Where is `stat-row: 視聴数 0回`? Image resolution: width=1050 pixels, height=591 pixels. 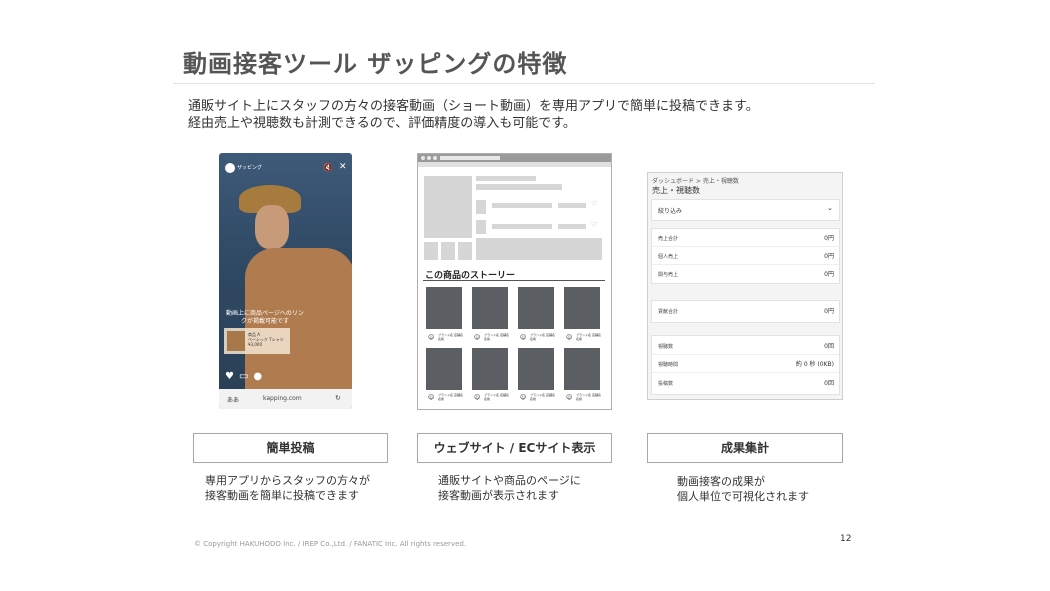
stat-row: 視聴数 0回 is located at coordinates (745, 346).